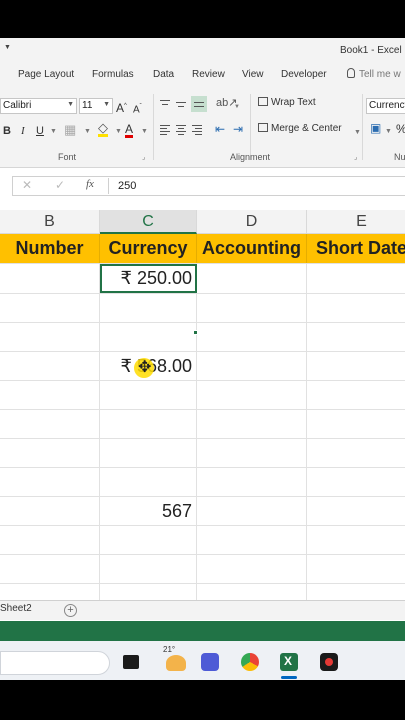 The width and height of the screenshot is (405, 720). What do you see at coordinates (7, 131) in the screenshot?
I see `bold-button: B` at bounding box center [7, 131].